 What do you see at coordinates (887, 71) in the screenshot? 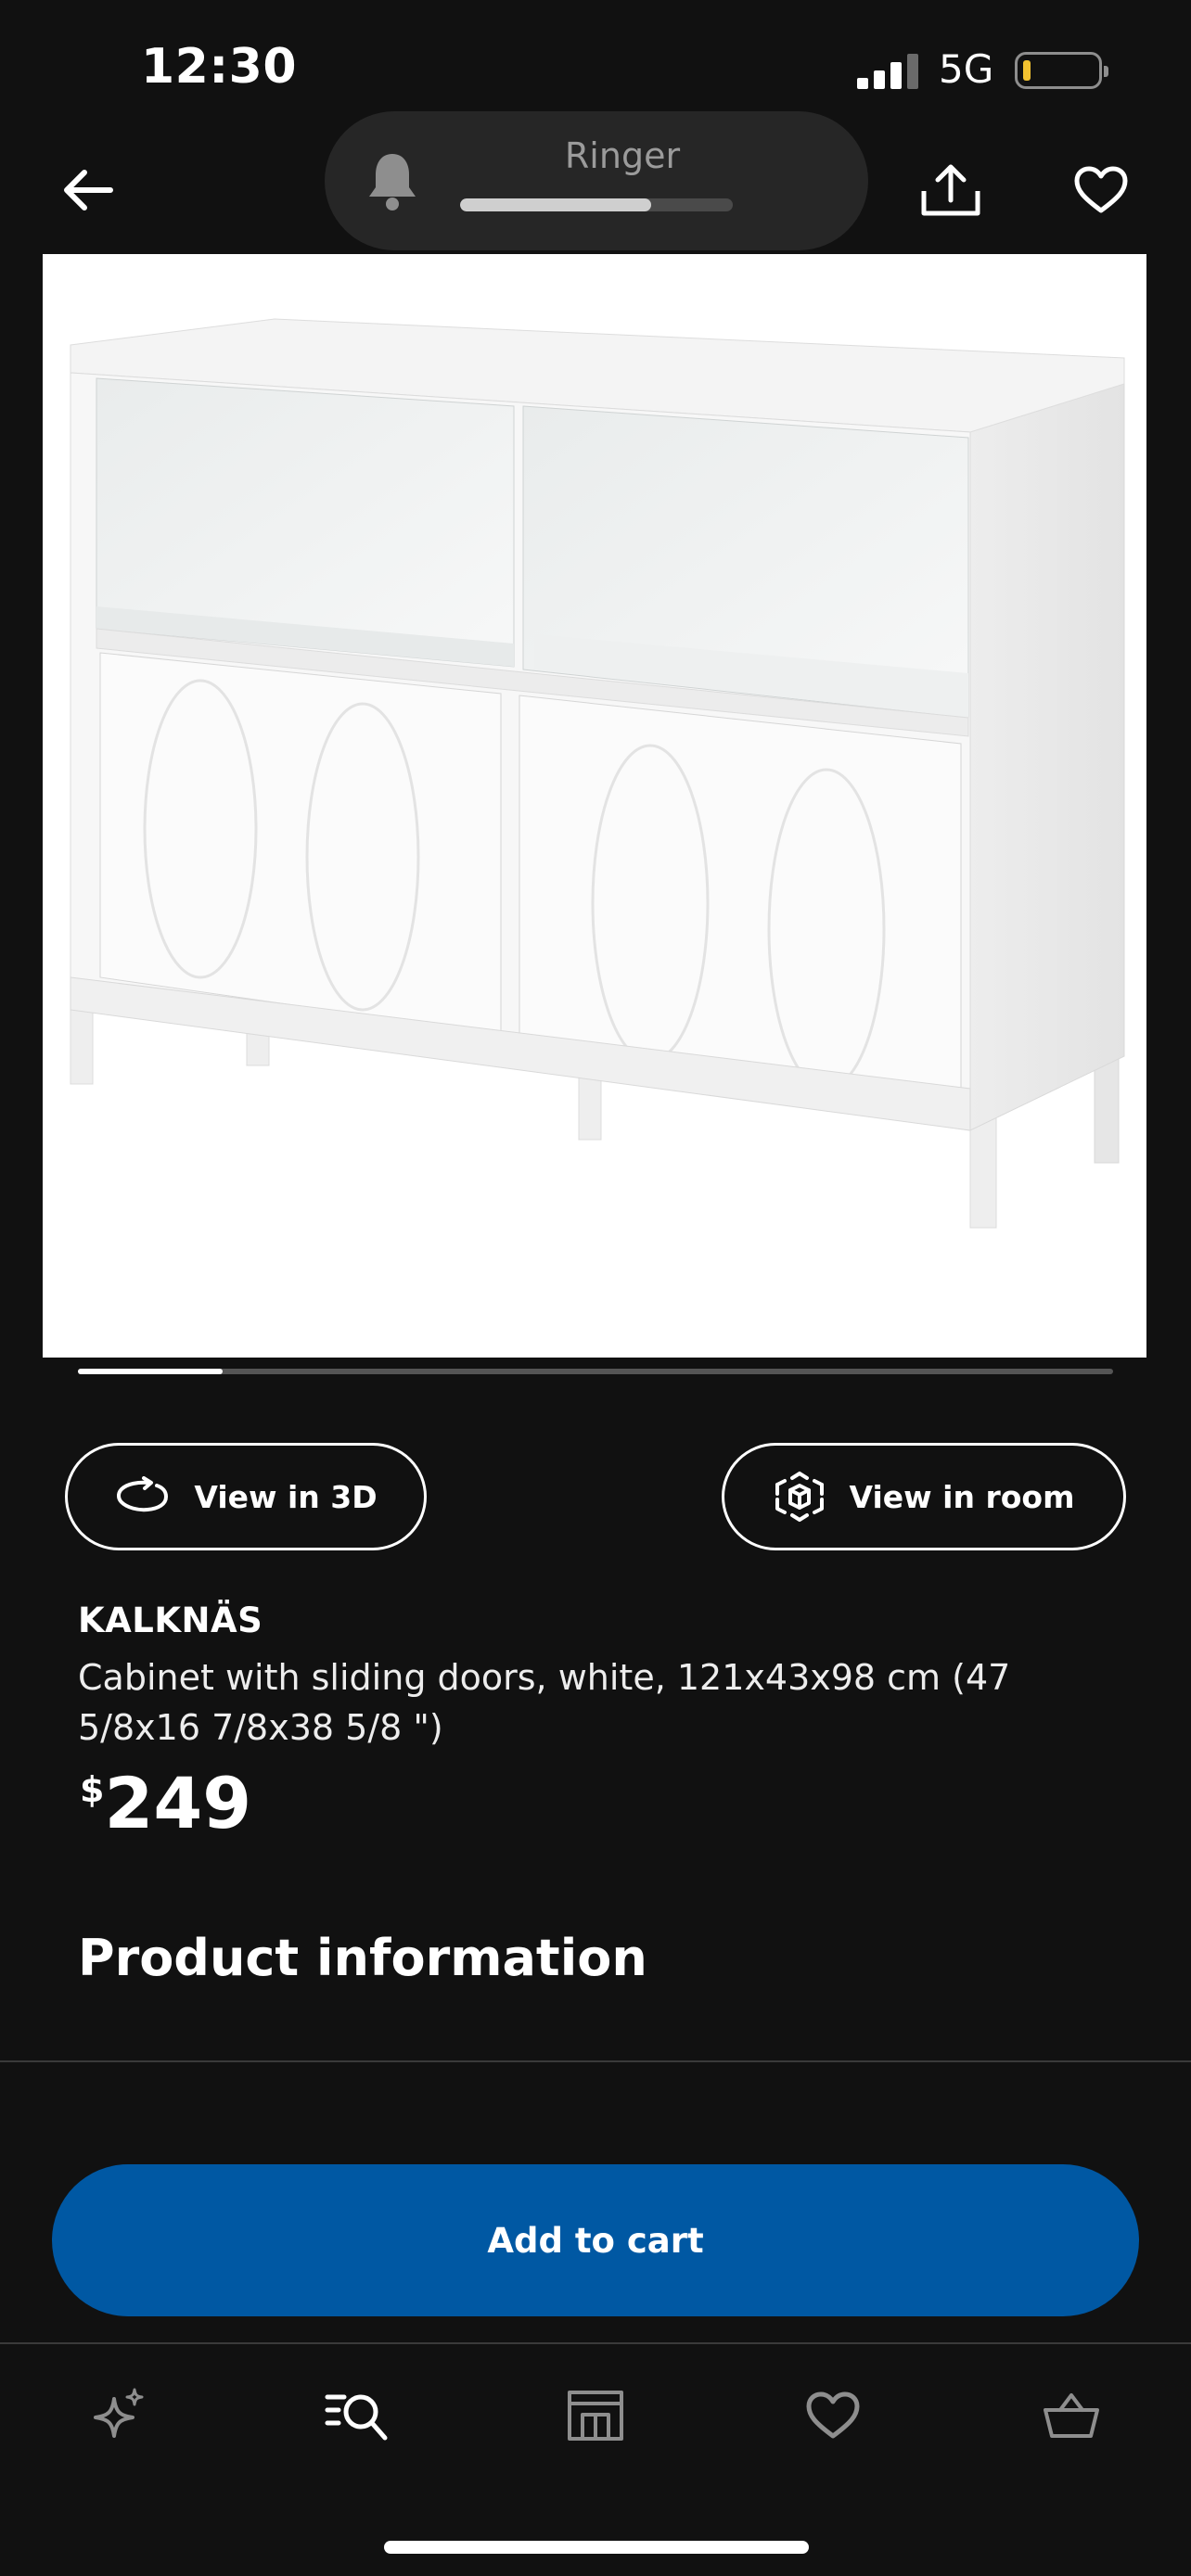
I see `cellular-signal-icon` at bounding box center [887, 71].